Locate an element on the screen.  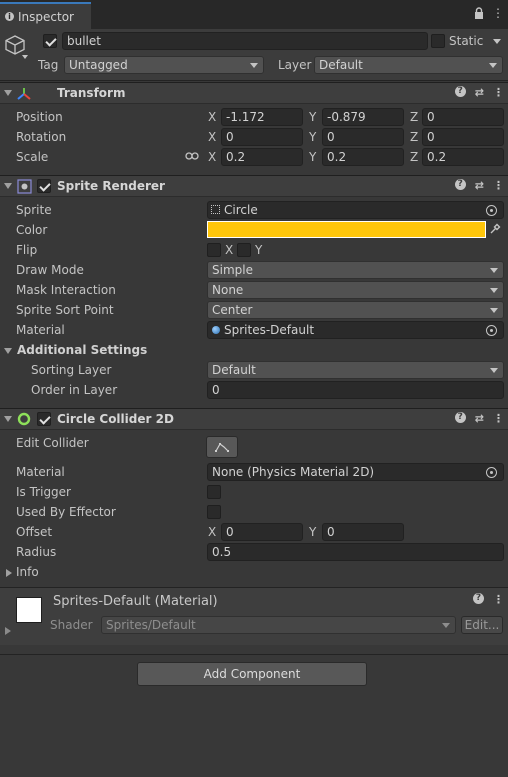
sprite-asset-icon is located at coordinates (215, 209).